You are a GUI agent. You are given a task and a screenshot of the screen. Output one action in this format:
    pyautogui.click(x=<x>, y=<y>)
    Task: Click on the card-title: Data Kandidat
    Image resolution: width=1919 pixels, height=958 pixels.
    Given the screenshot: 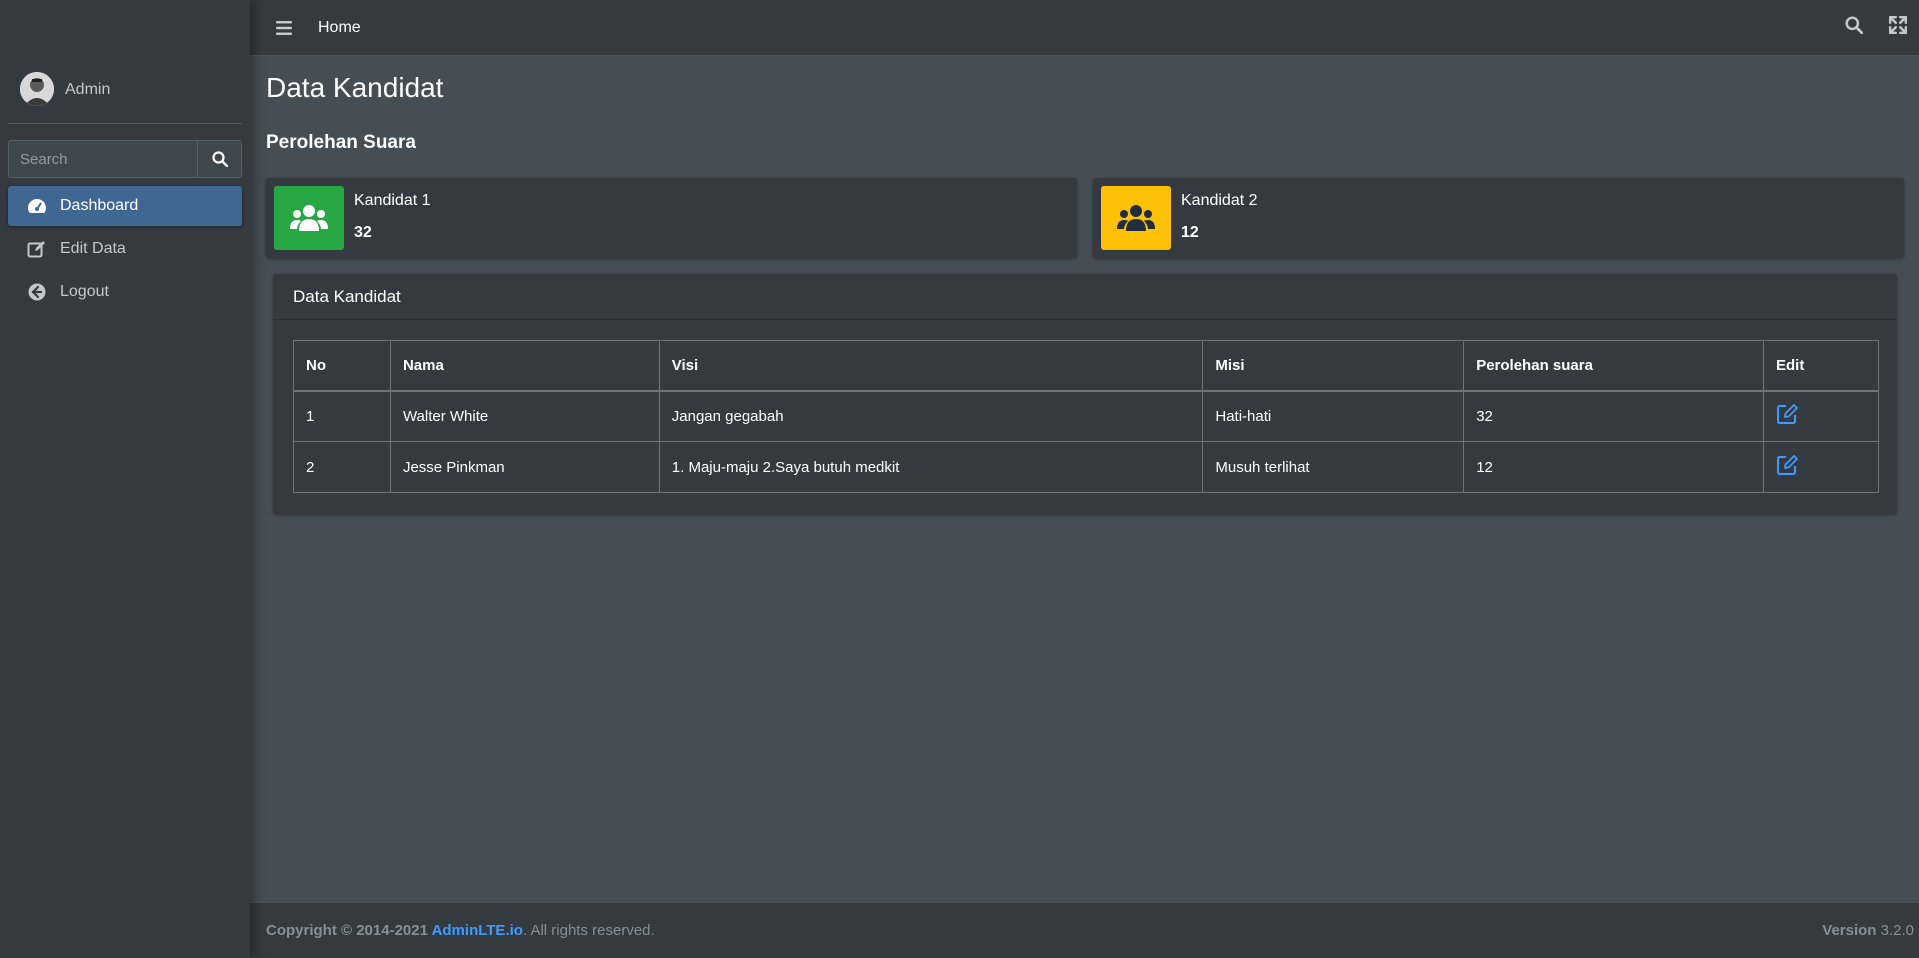 What is the action you would take?
    pyautogui.click(x=1085, y=297)
    